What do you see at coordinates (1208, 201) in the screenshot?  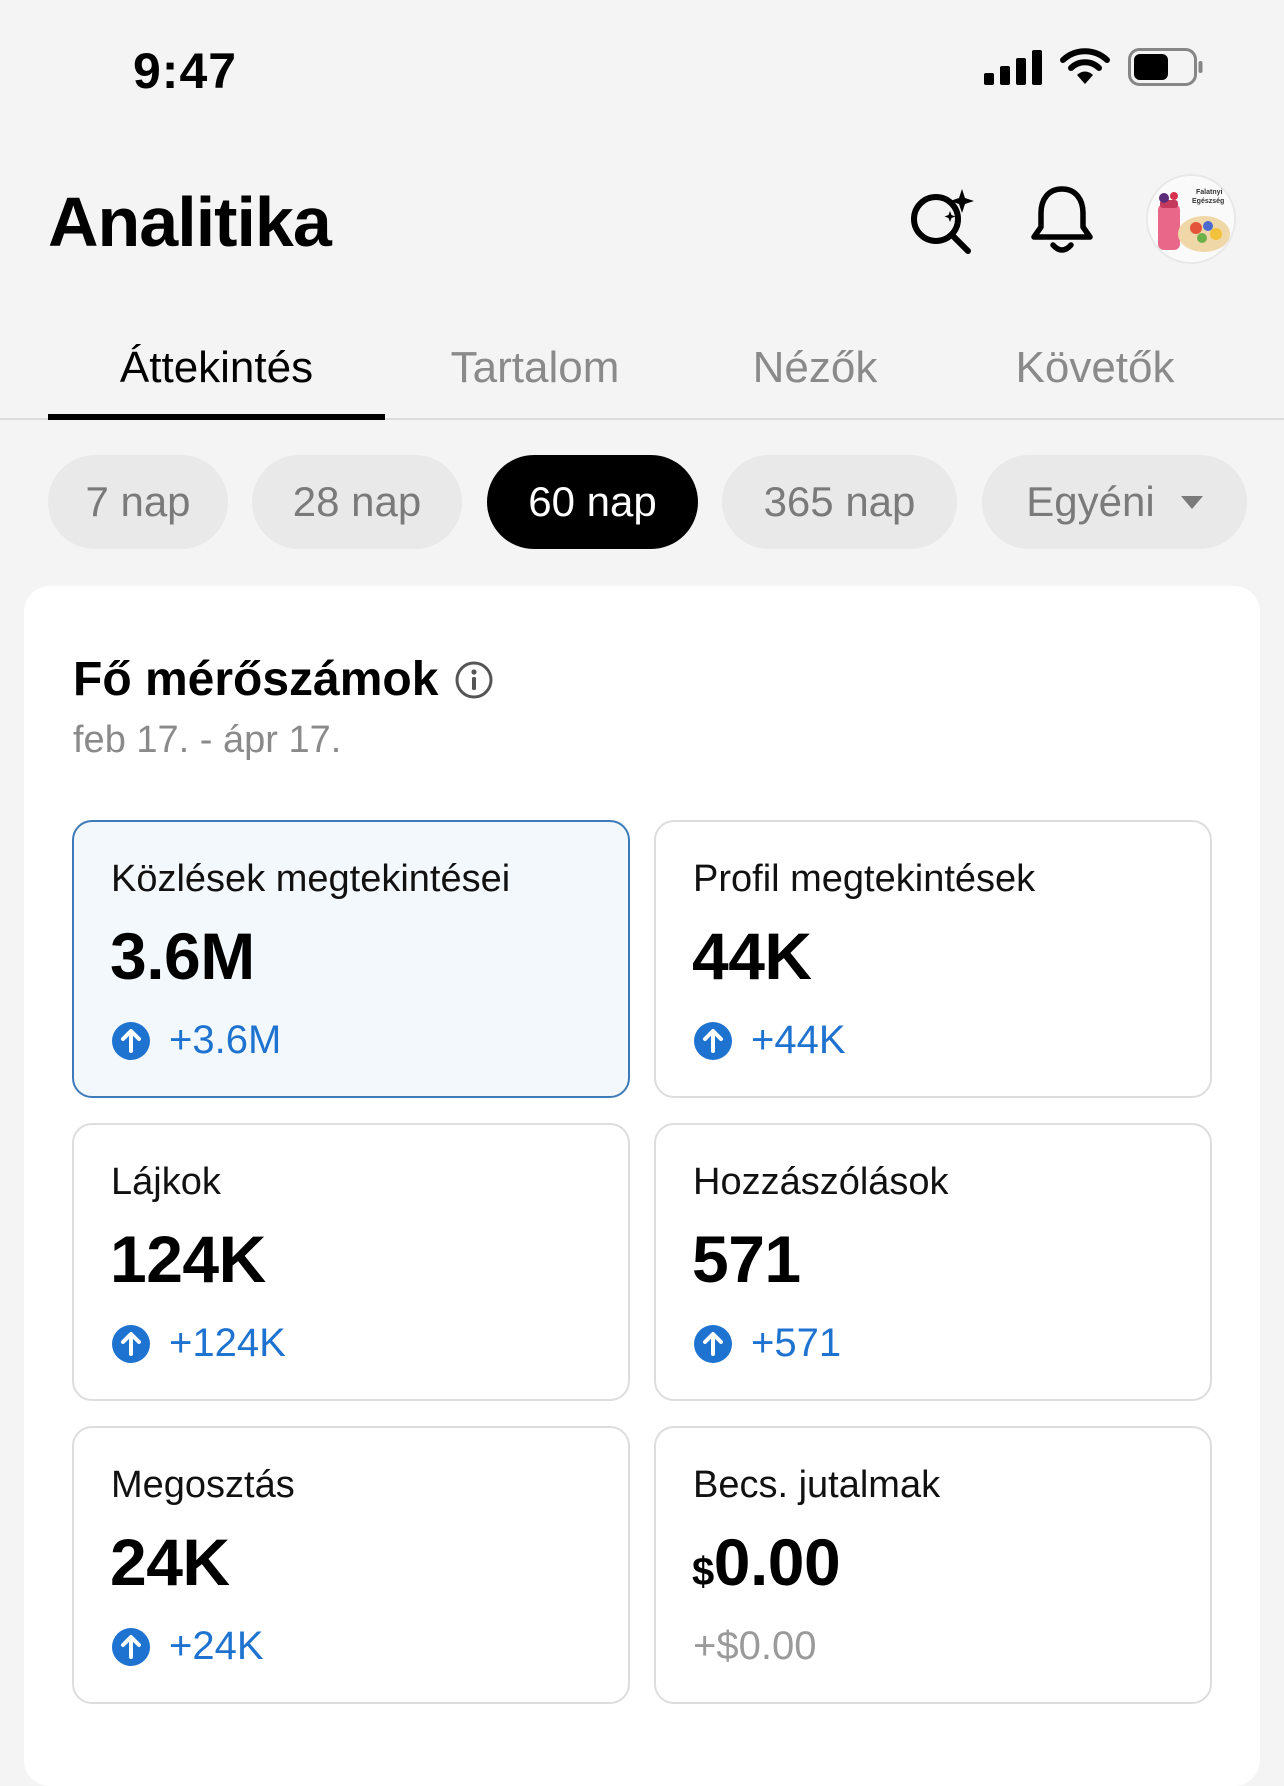 I see `svg-text: Egészség` at bounding box center [1208, 201].